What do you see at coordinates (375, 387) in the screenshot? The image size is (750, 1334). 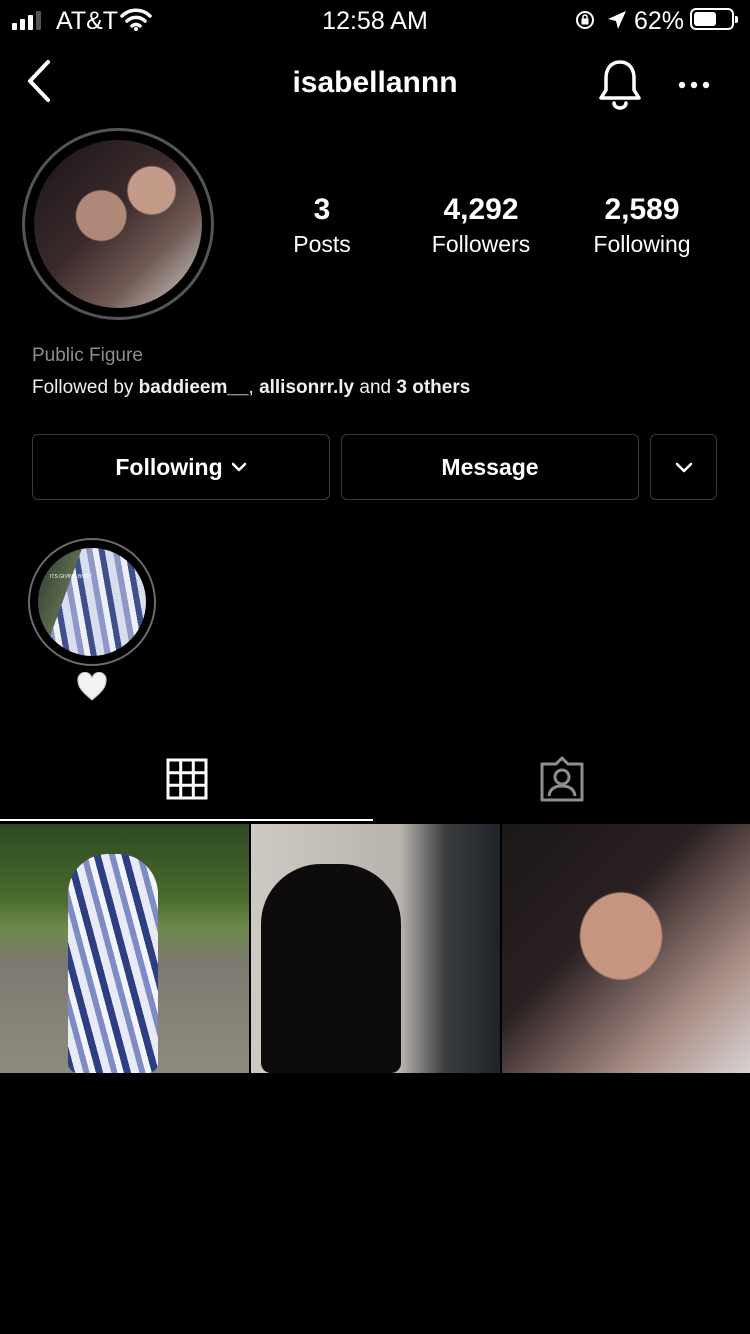 I see `and-text: and` at bounding box center [375, 387].